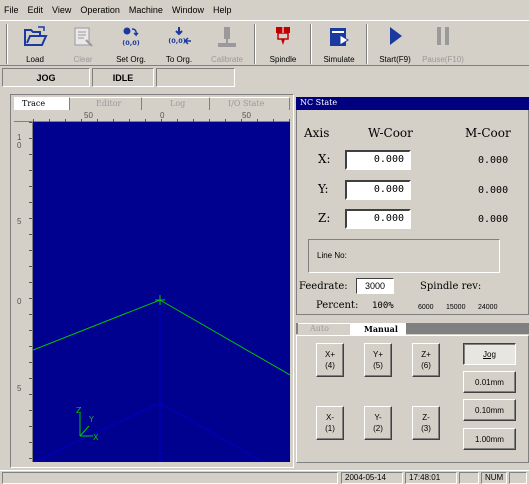 The height and width of the screenshot is (484, 529). Describe the element at coordinates (378, 417) in the screenshot. I see `y-minus-label: Y-` at that location.